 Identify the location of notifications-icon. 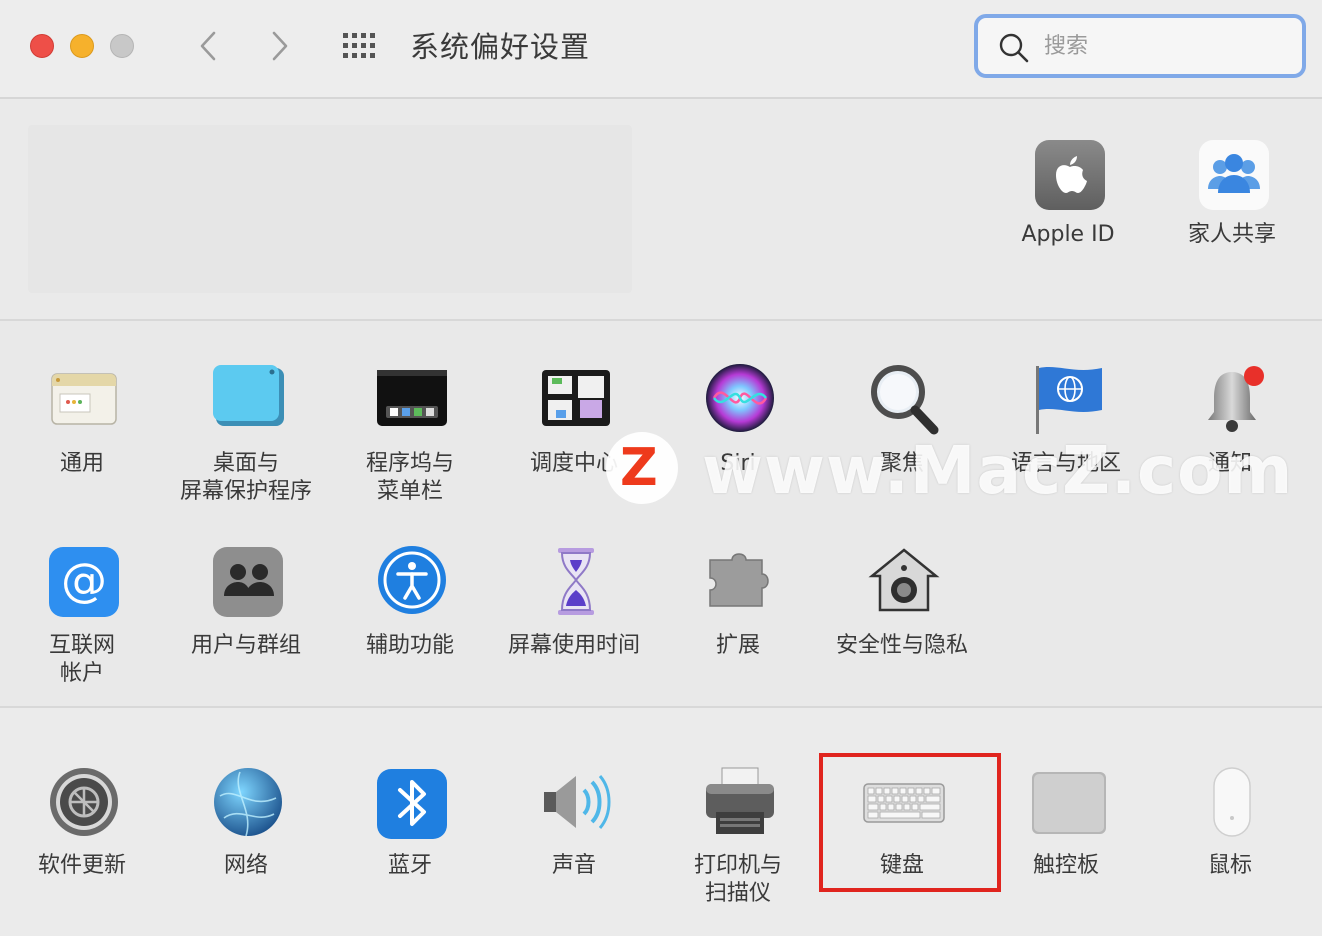
(1236, 399).